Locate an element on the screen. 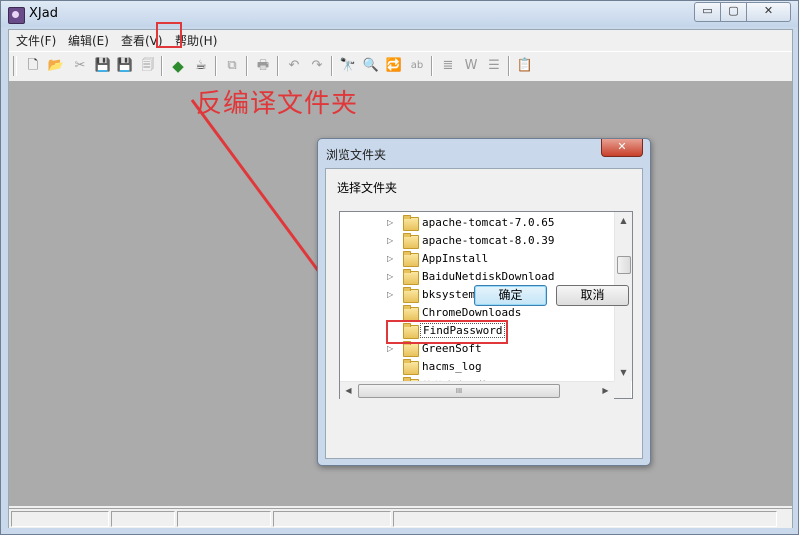 The width and height of the screenshot is (799, 535). tree-folder-item: ▷ apache-tomcat-8.0.39 is located at coordinates (477, 241).